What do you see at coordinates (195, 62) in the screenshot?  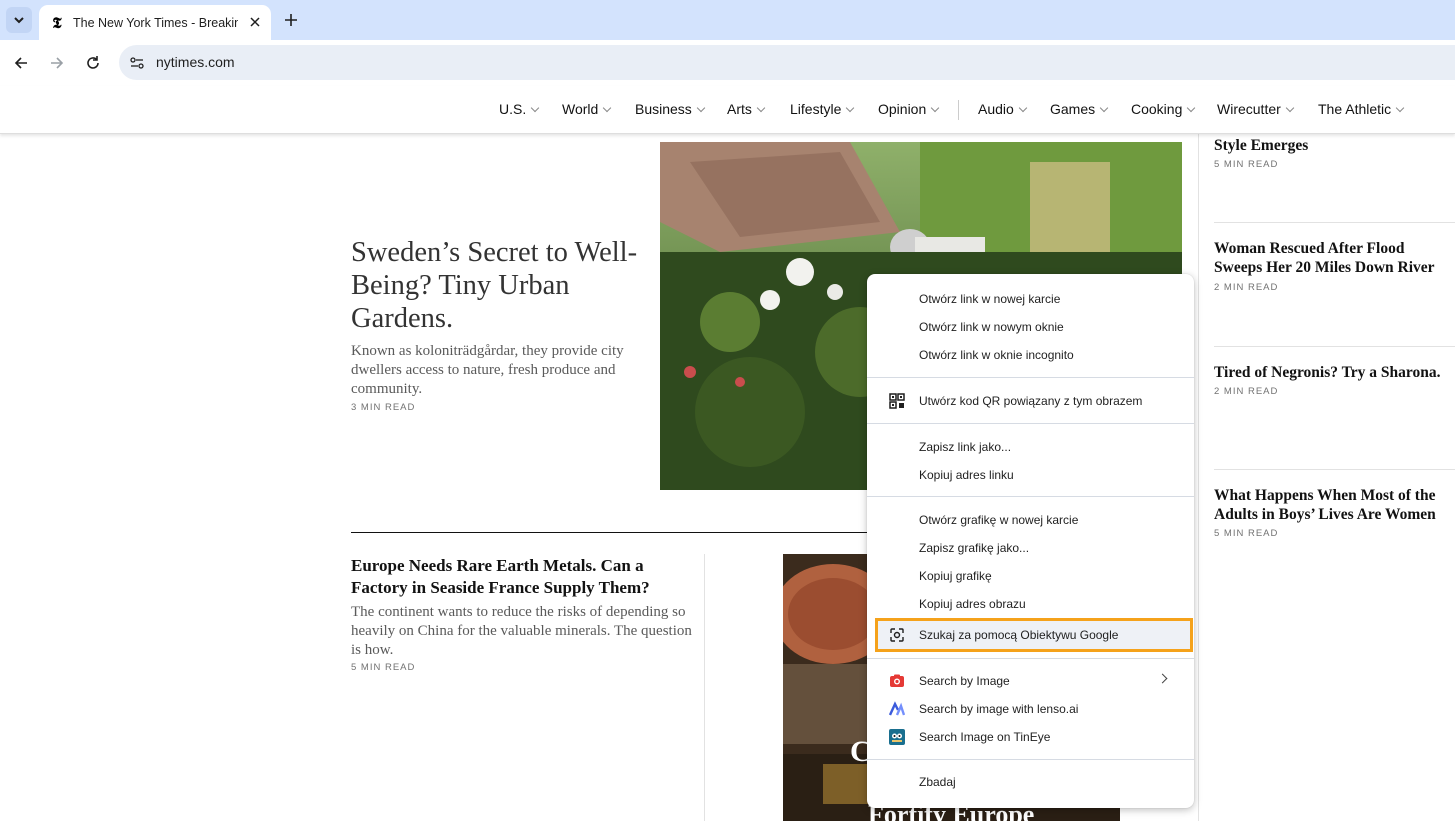 I see `url-text: nytimes.com` at bounding box center [195, 62].